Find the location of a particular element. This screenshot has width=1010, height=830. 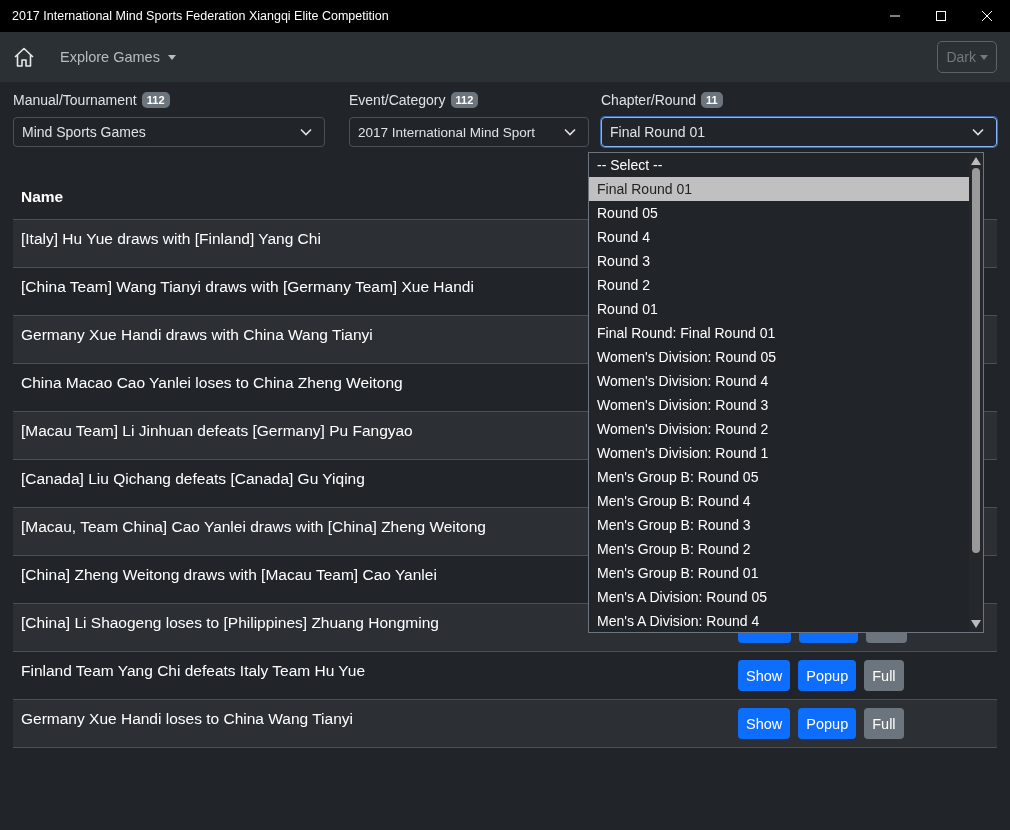

column-header: Name is located at coordinates (42, 197).